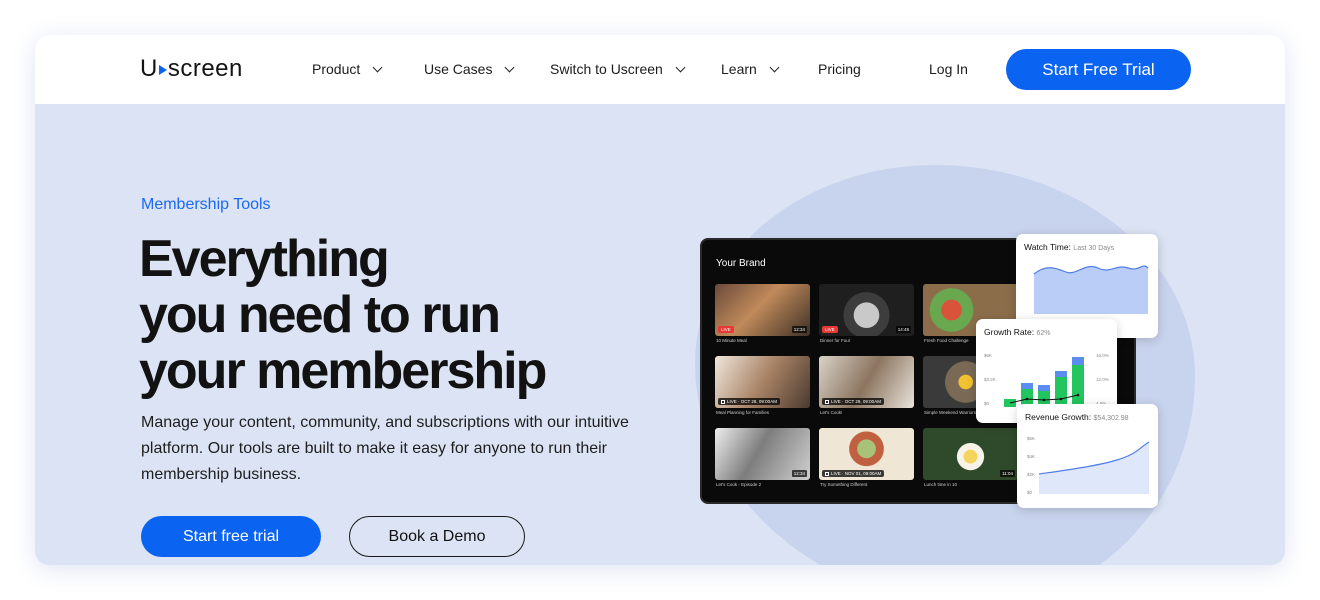 The height and width of the screenshot is (600, 1320). What do you see at coordinates (987, 403) in the screenshot?
I see `y-tick-left: $0` at bounding box center [987, 403].